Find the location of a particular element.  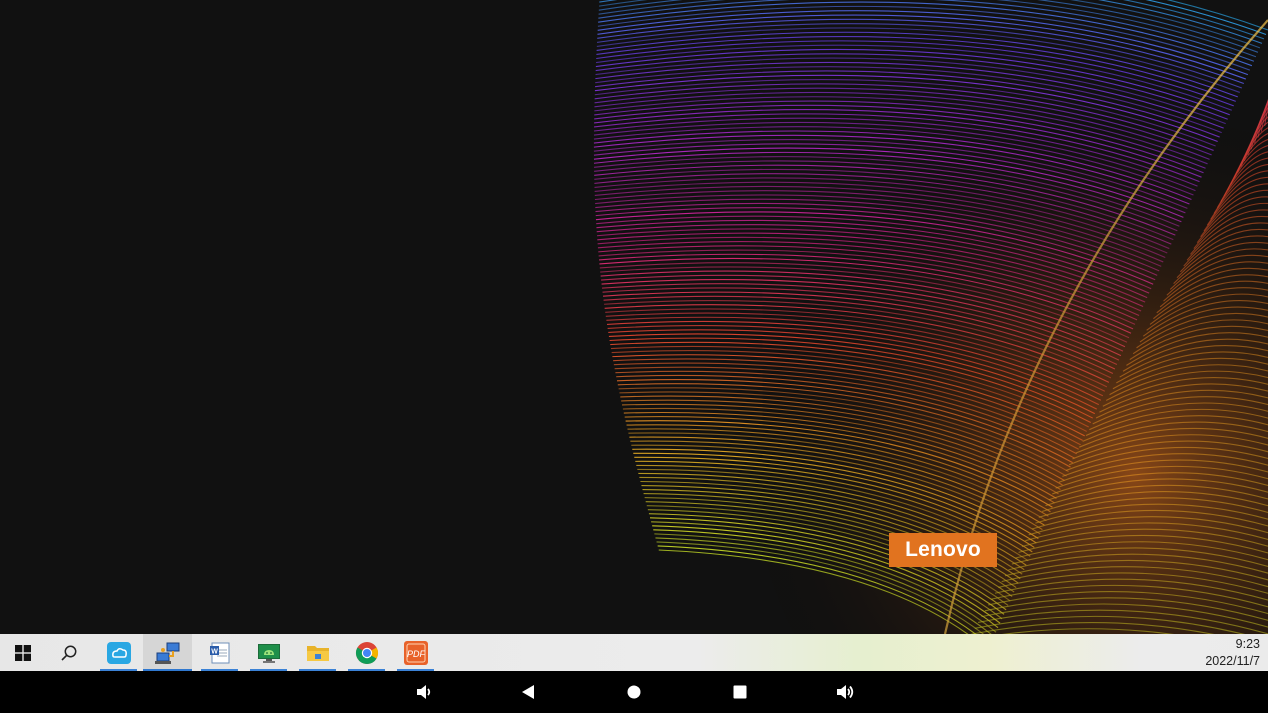

taskbar-app-word: W is located at coordinates (219, 652).